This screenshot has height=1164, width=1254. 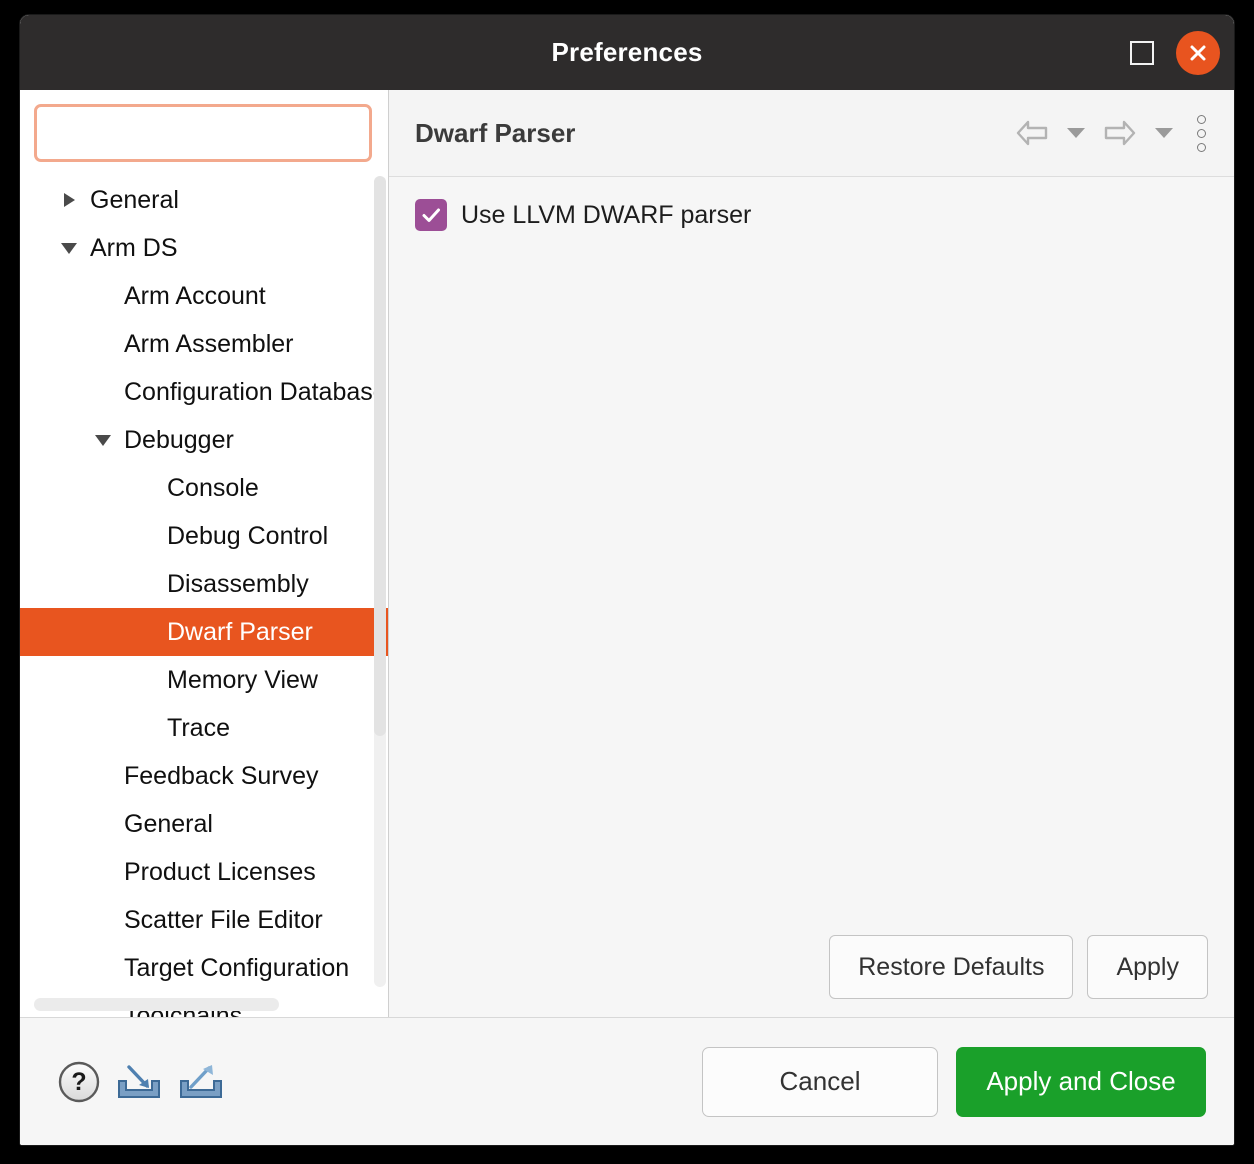 I want to click on sidebar-item-label: Debugger, so click(x=179, y=439).